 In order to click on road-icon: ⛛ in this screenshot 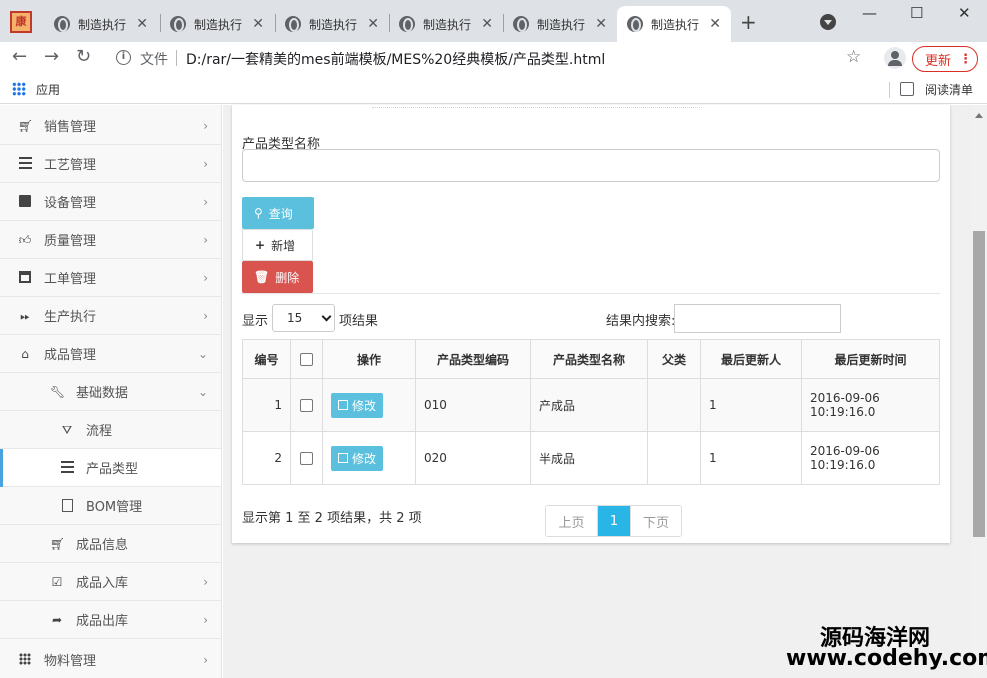, I will do `click(67, 429)`.